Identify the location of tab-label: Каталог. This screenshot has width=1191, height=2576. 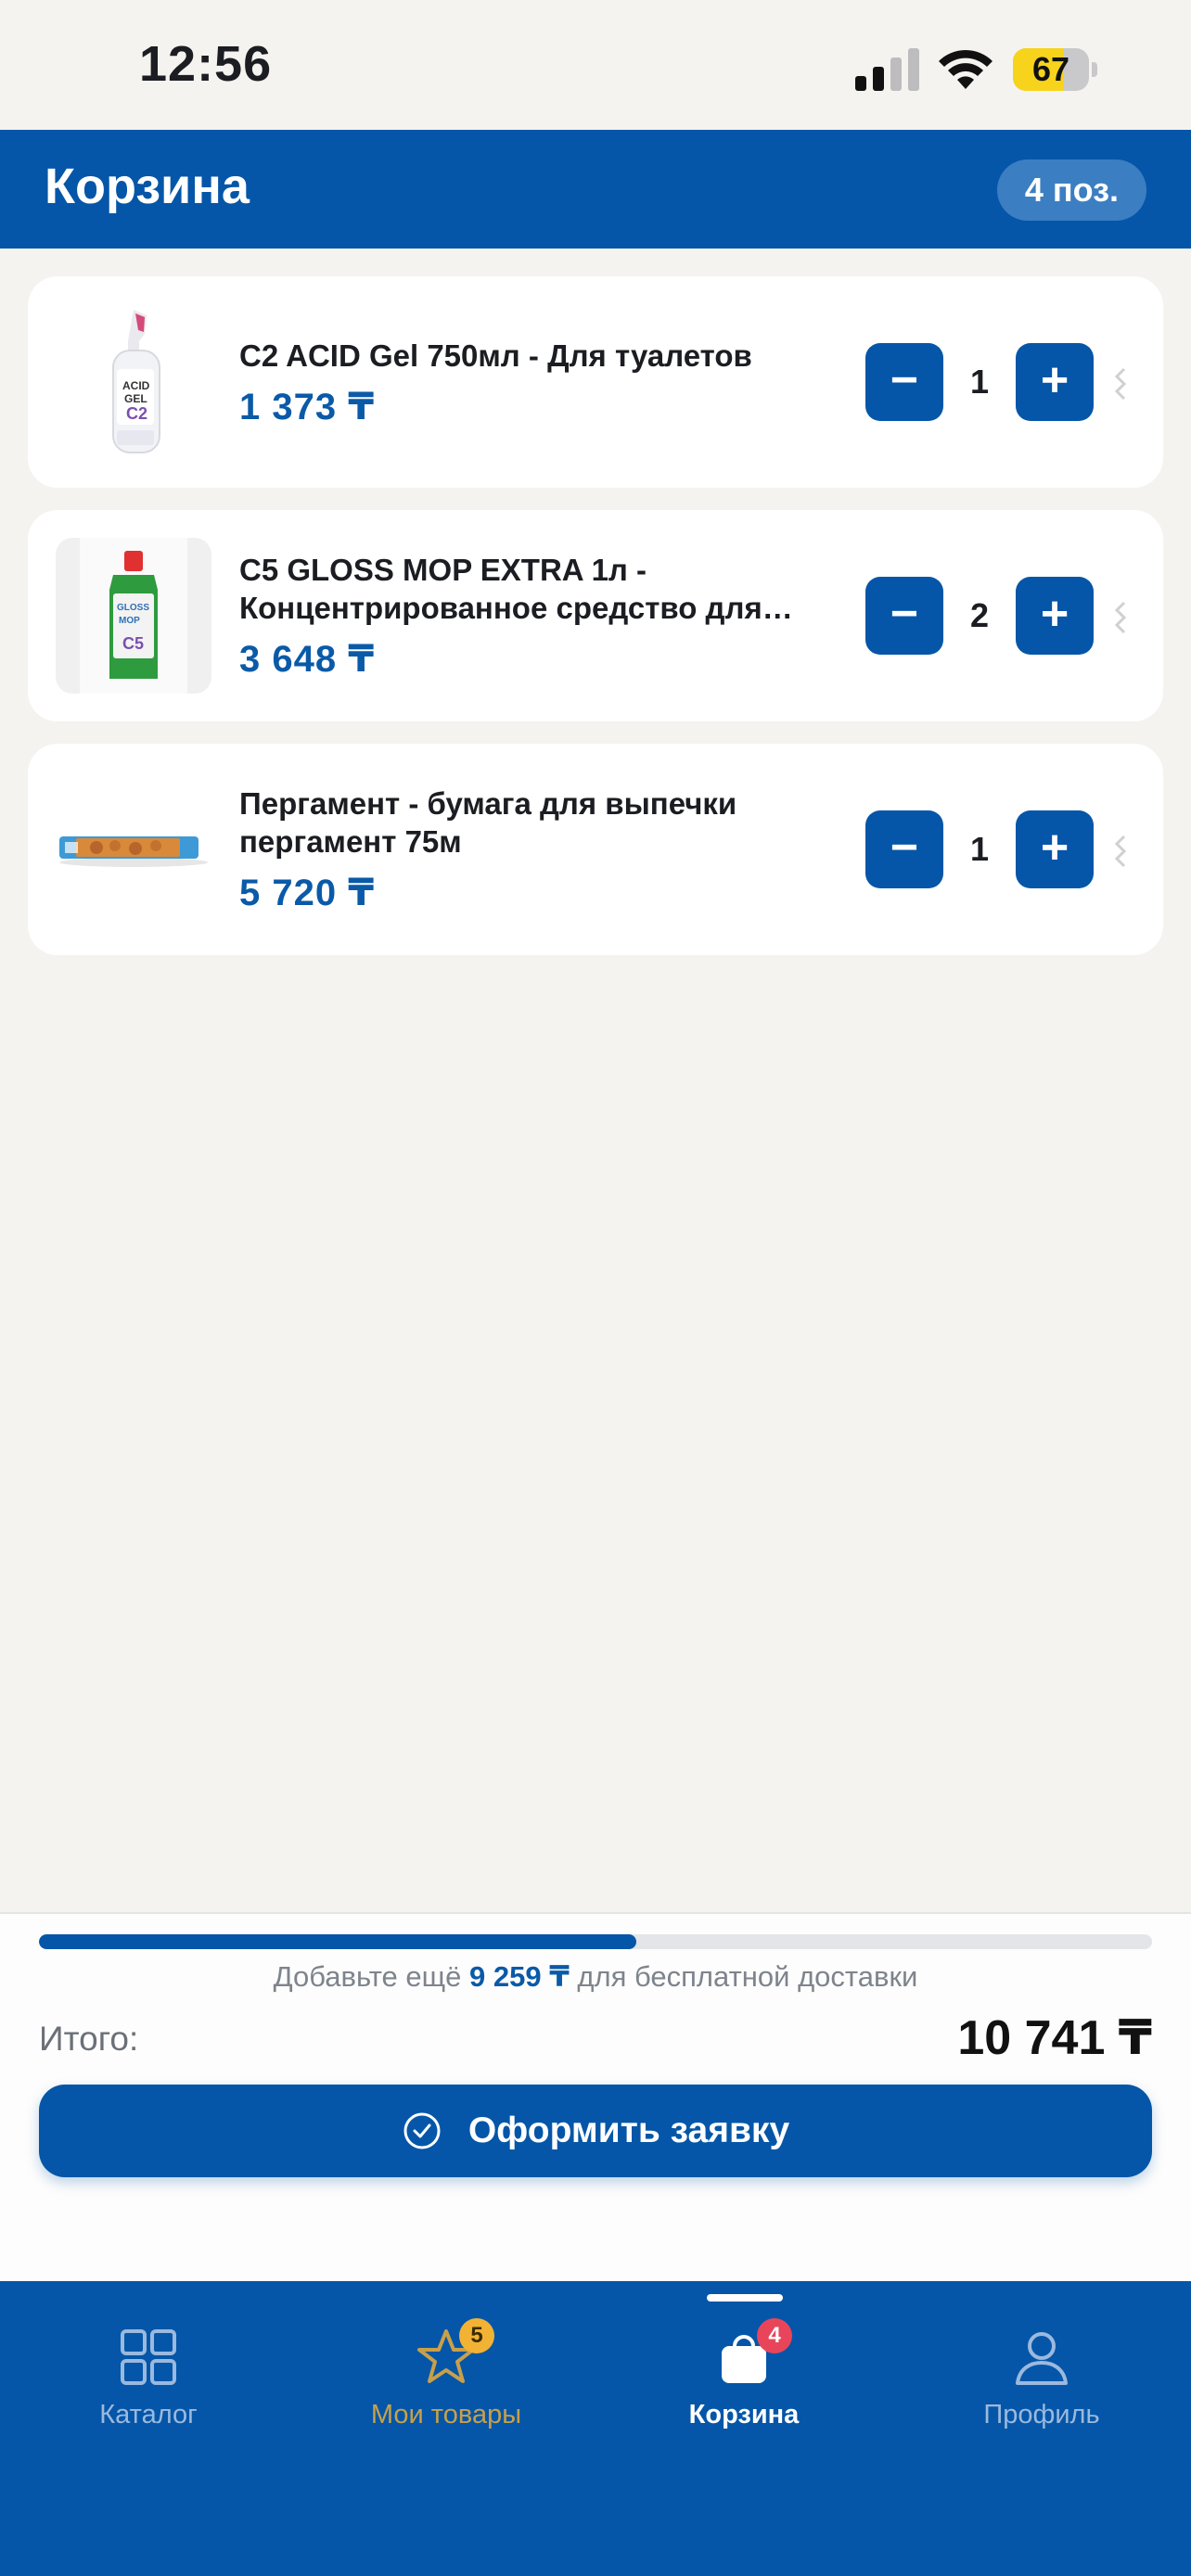
(148, 2414).